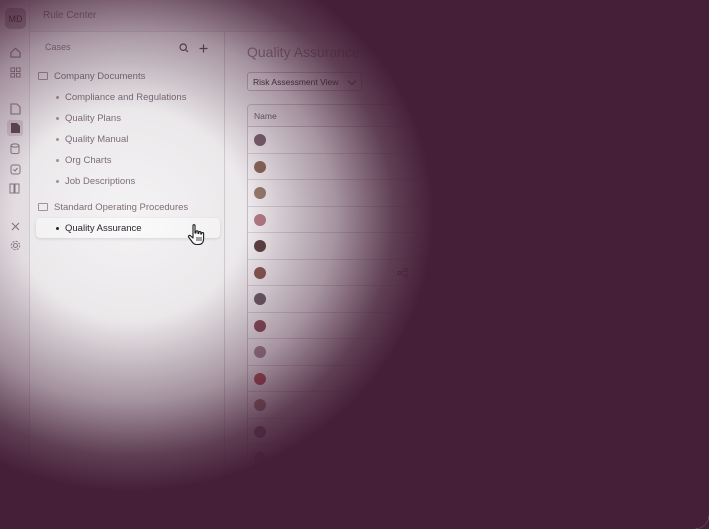 The width and height of the screenshot is (709, 529). I want to click on tree-item-label: Quality Manual, so click(97, 139).